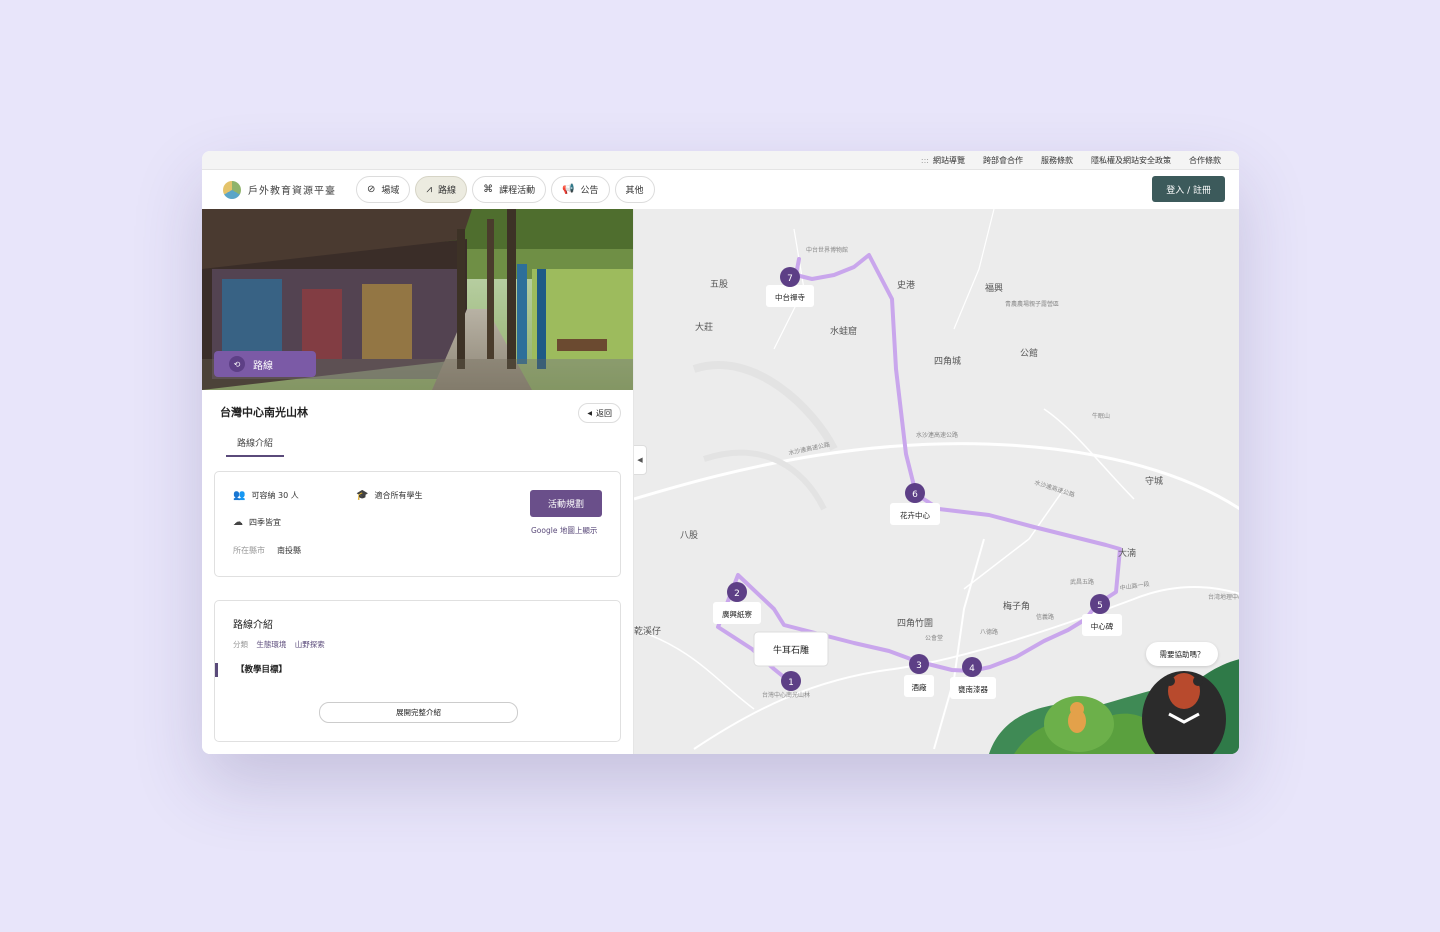 This screenshot has height=932, width=1440. Describe the element at coordinates (704, 327) in the screenshot. I see `map-label-dazhuang: 大莊` at that location.